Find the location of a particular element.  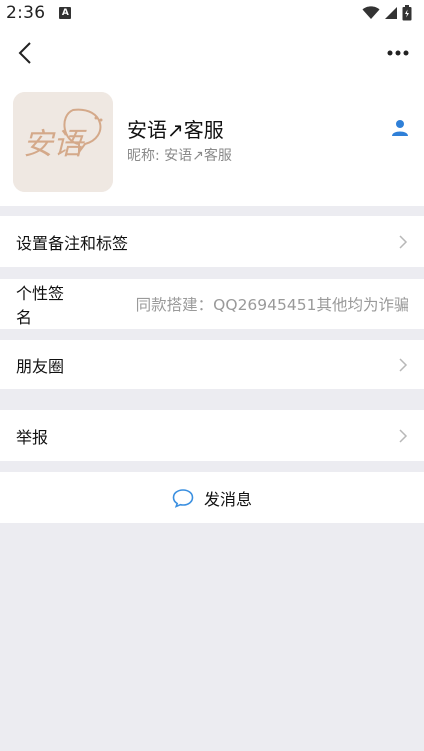

contact-name: 安语↗客服 is located at coordinates (175, 130).